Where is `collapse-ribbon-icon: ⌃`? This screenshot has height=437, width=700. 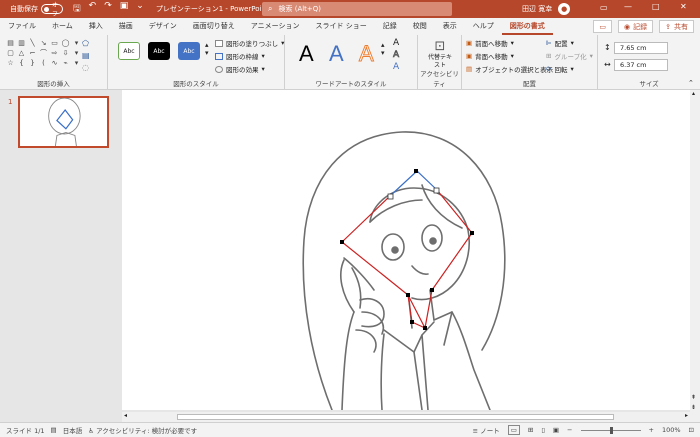
collapse-ribbon-icon: ⌃ is located at coordinates (691, 83).